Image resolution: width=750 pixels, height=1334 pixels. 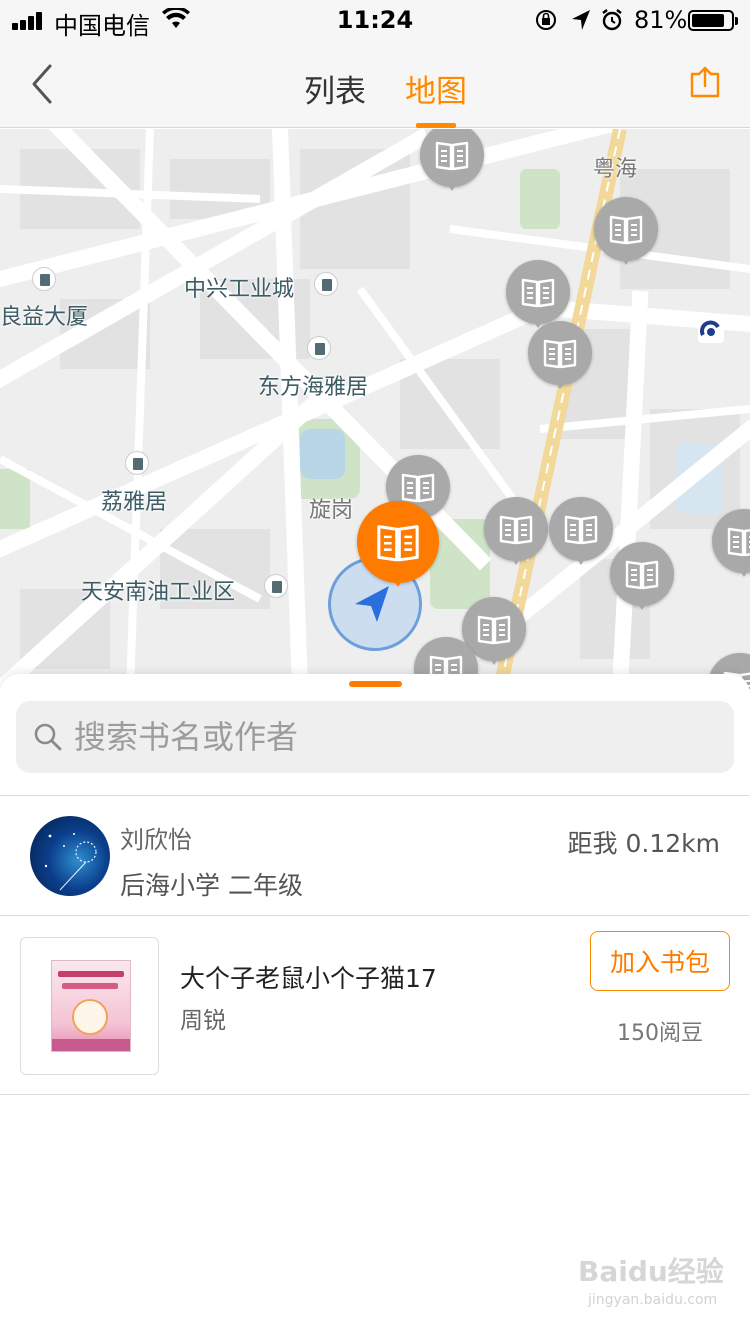 I want to click on avatar, so click(x=70, y=856).